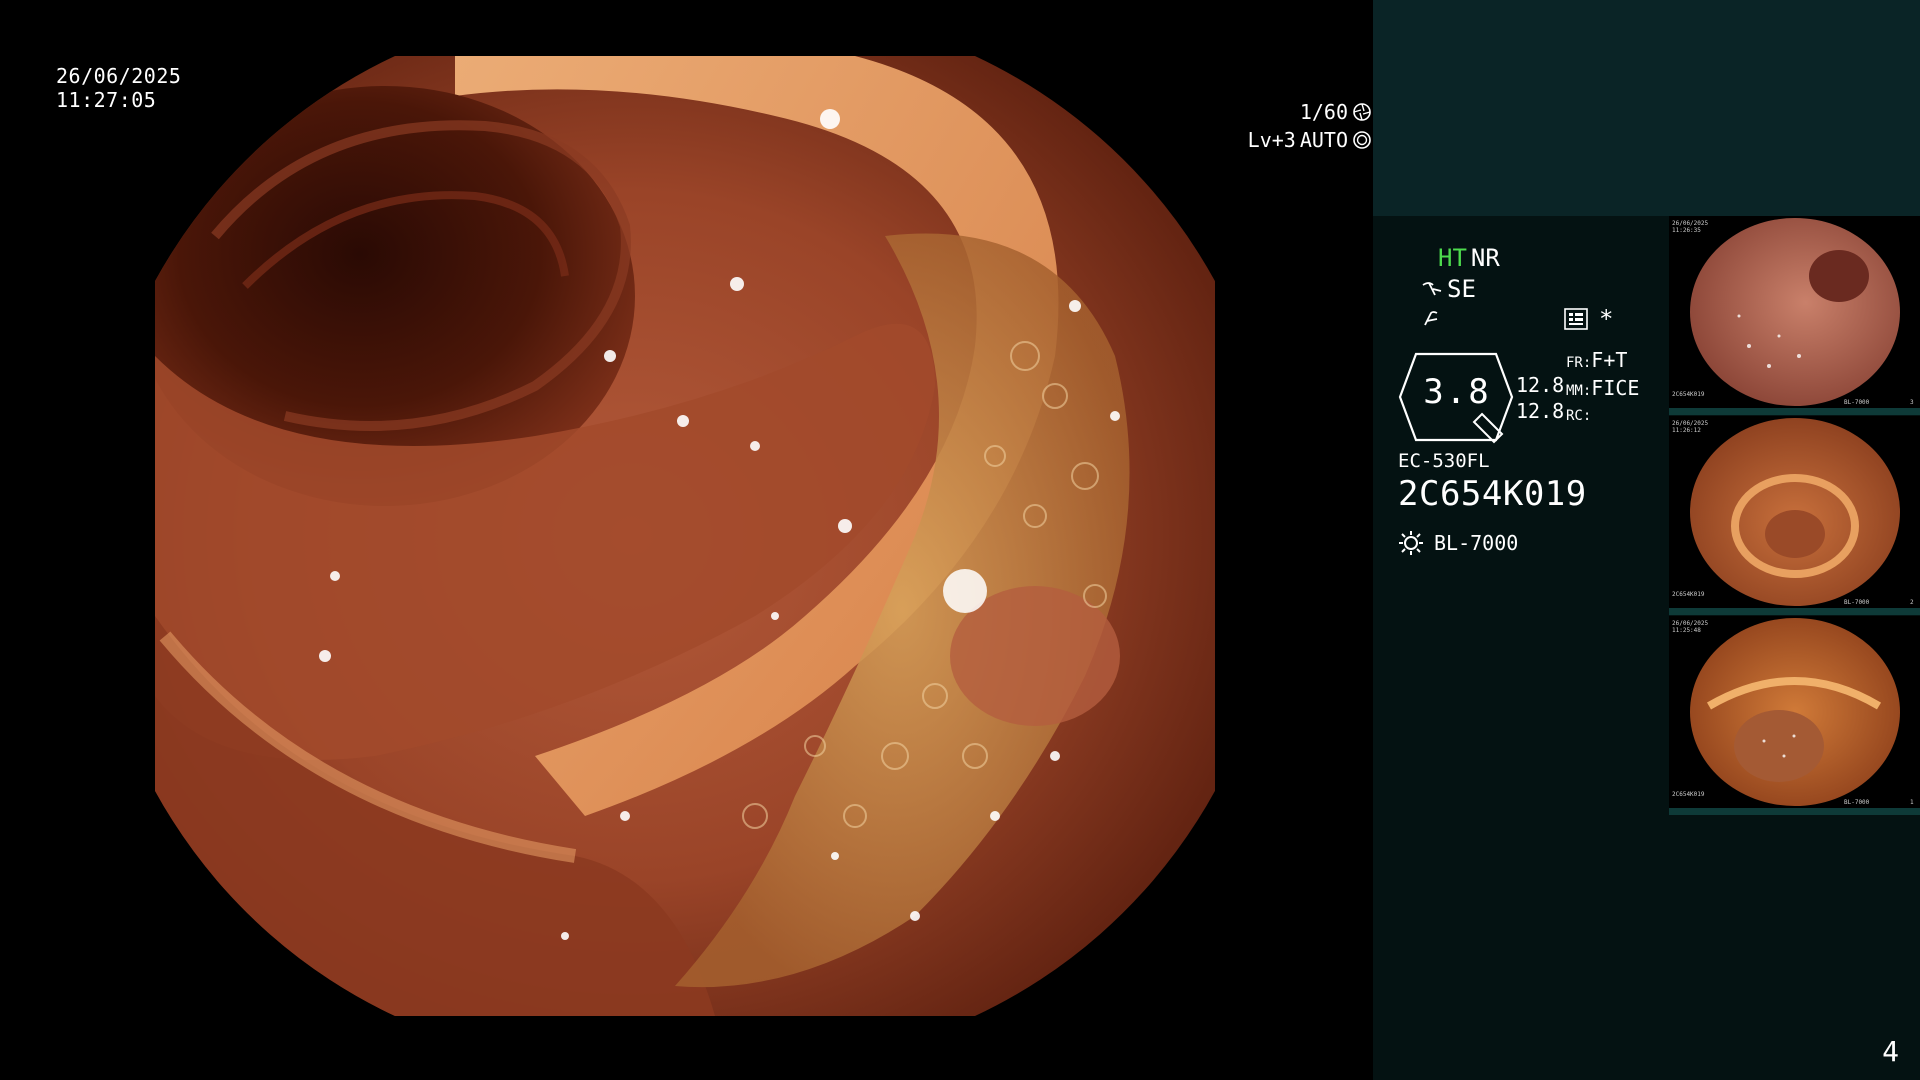 The image size is (1920, 1080). I want to click on enhance-icon, so click(1431, 317).